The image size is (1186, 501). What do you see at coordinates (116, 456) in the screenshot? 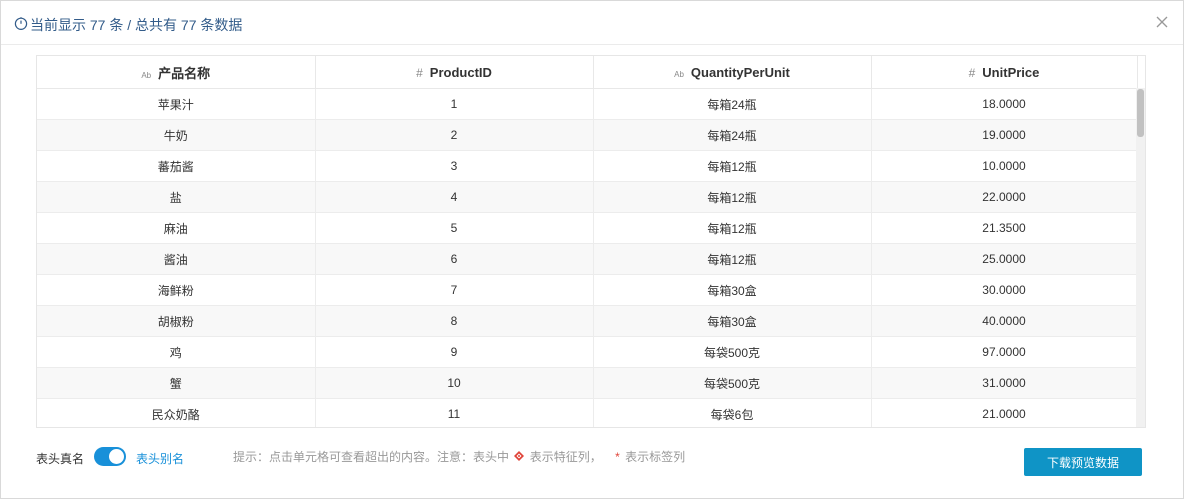
I see `toggle-knob` at bounding box center [116, 456].